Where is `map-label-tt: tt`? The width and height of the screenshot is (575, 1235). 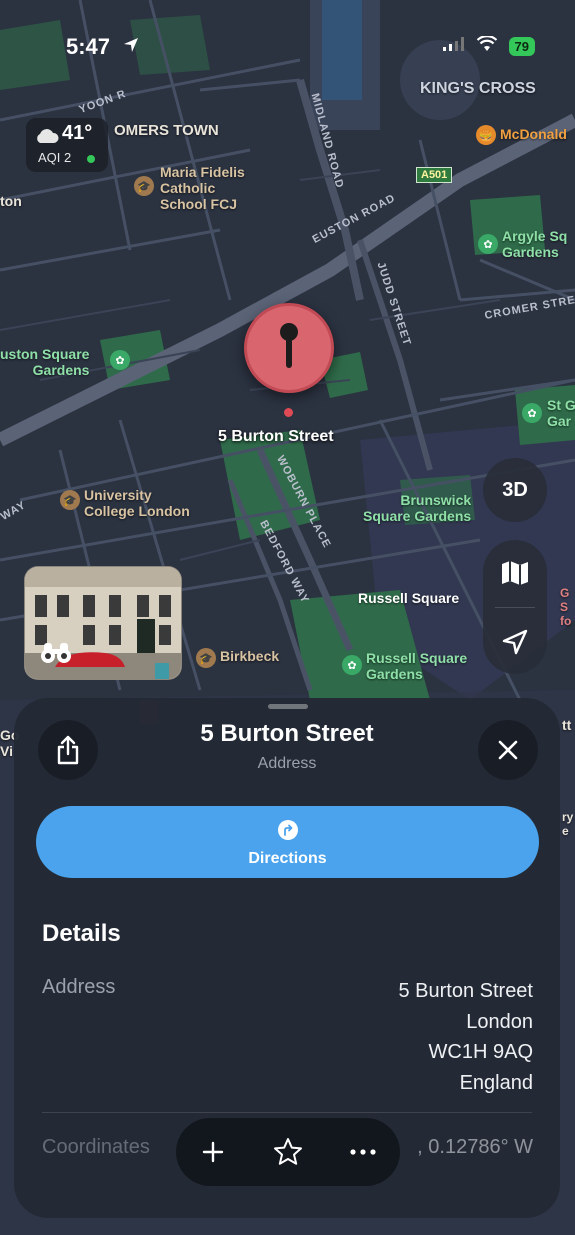
map-label-tt: tt is located at coordinates (567, 725).